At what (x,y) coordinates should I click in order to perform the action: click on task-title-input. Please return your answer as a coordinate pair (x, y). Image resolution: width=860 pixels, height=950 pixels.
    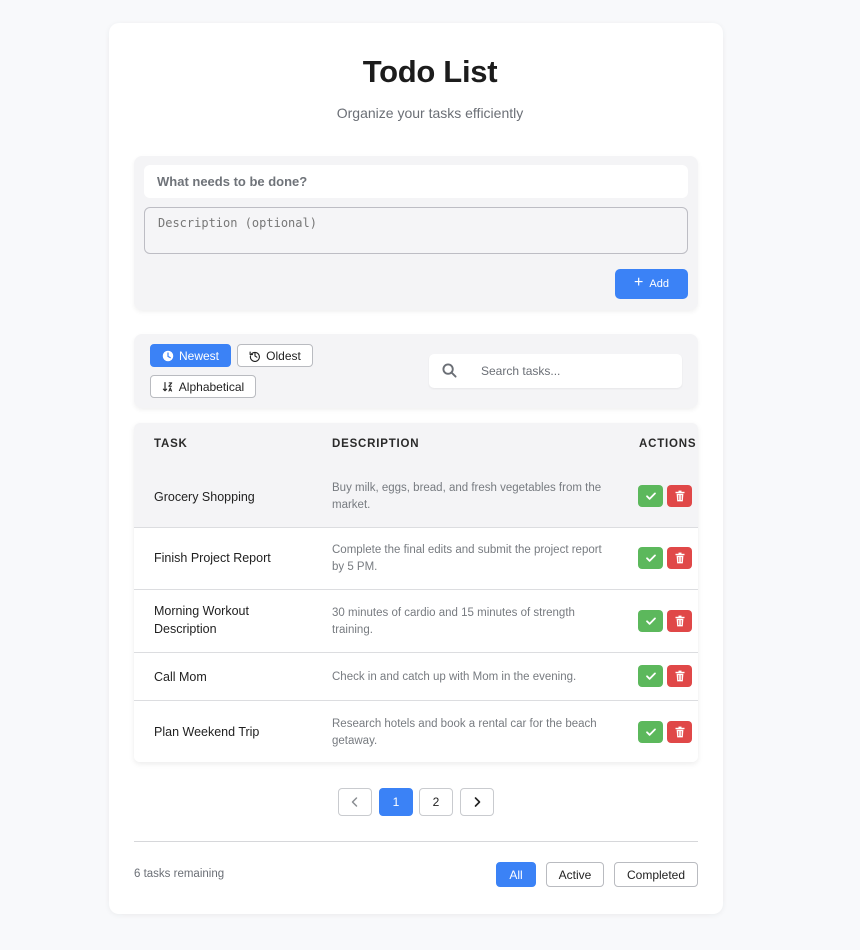
    Looking at the image, I should click on (416, 181).